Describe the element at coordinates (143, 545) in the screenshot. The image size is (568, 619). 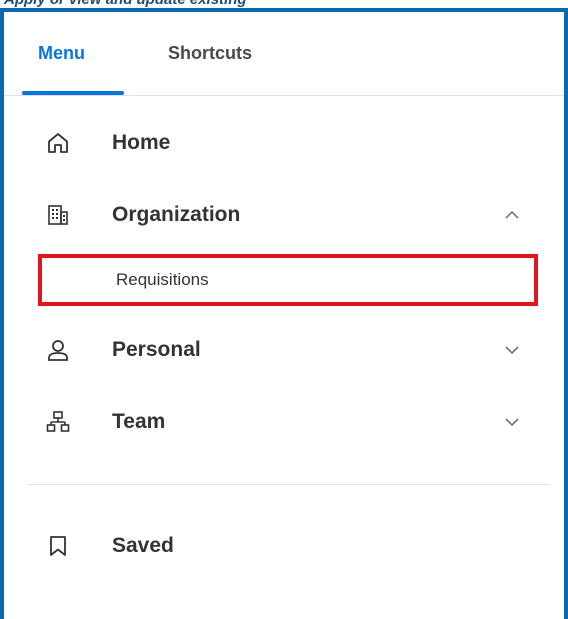
I see `menu-item-label: Saved` at that location.